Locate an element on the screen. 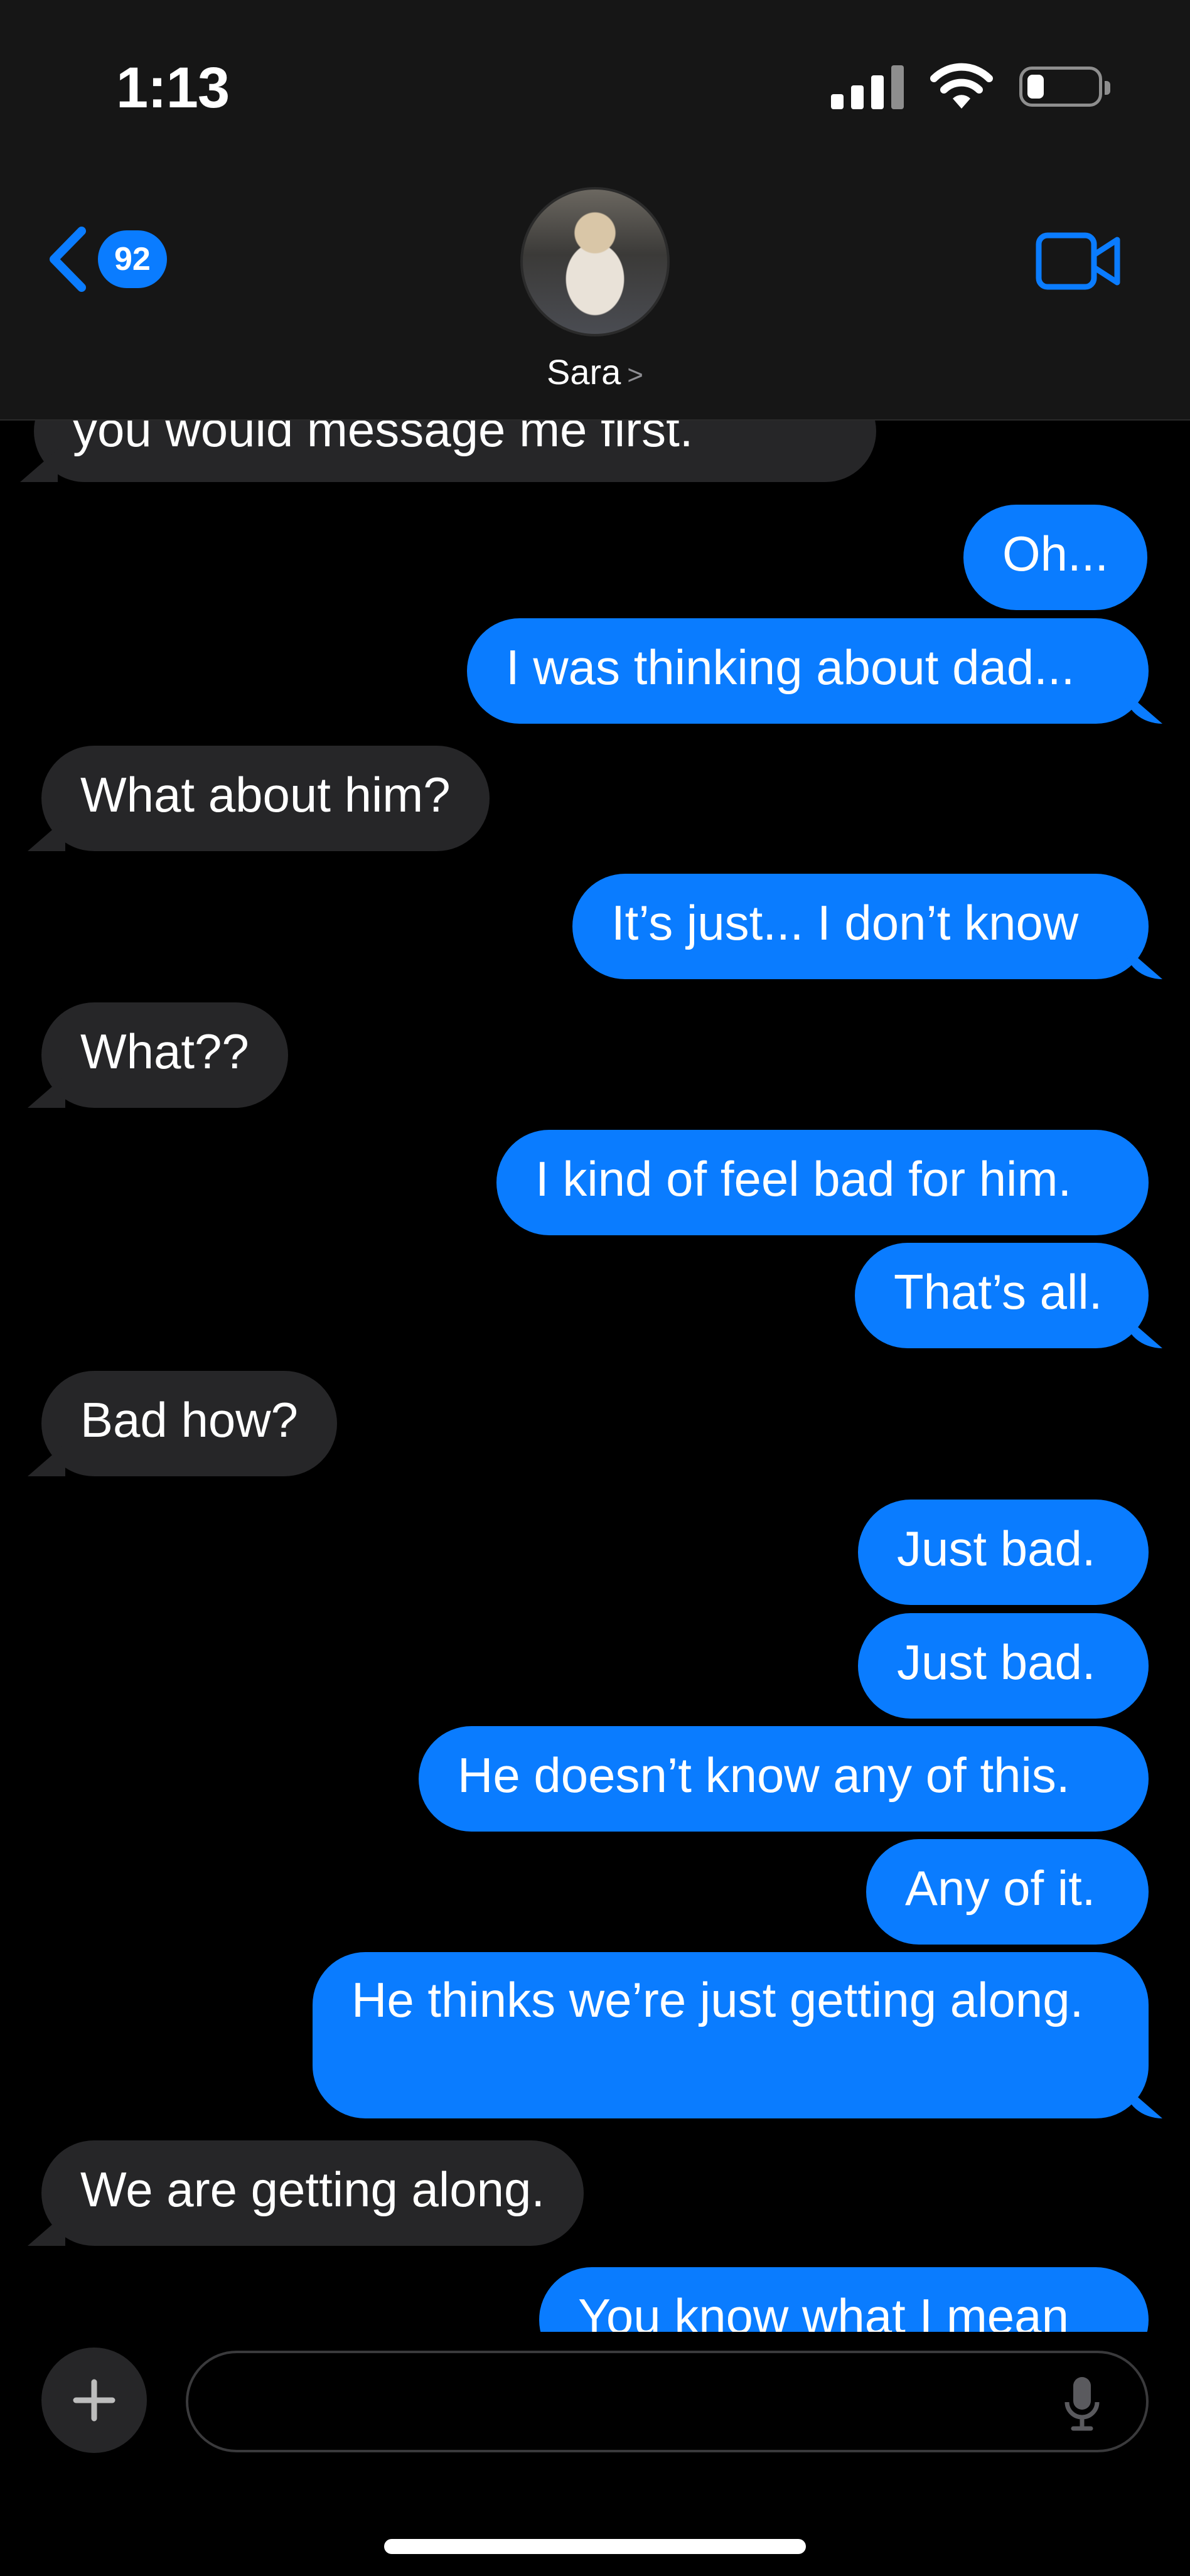 This screenshot has height=2576, width=1190. message-bubble-incoming: We are getting along. is located at coordinates (312, 2193).